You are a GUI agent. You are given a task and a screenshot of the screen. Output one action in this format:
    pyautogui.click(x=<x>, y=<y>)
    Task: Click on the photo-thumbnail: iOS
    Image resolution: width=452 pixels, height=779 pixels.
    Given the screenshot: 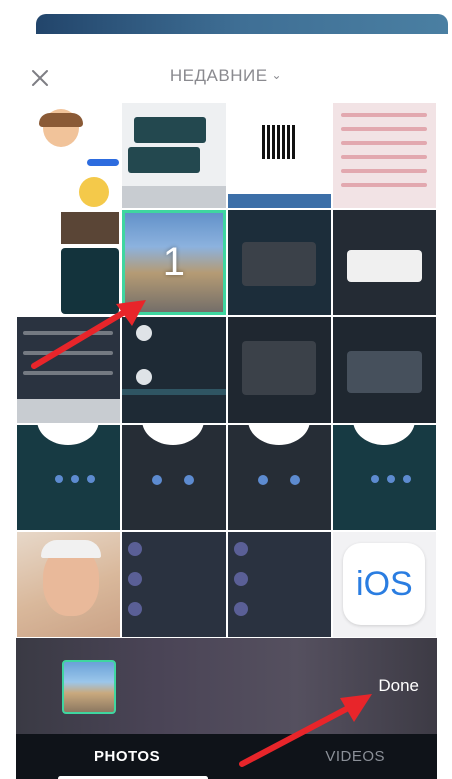 What is the action you would take?
    pyautogui.click(x=384, y=584)
    